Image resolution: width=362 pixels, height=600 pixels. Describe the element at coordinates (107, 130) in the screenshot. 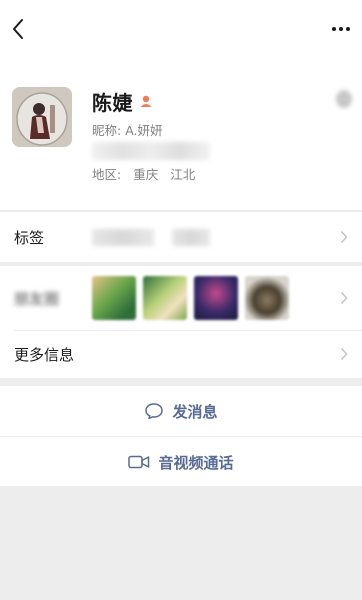

I see `nickname-label: 昵称:` at that location.